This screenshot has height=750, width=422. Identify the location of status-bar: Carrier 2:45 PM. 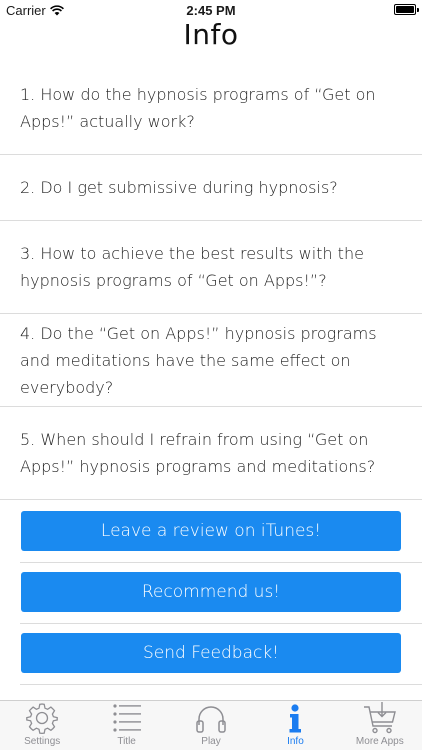
(211, 10).